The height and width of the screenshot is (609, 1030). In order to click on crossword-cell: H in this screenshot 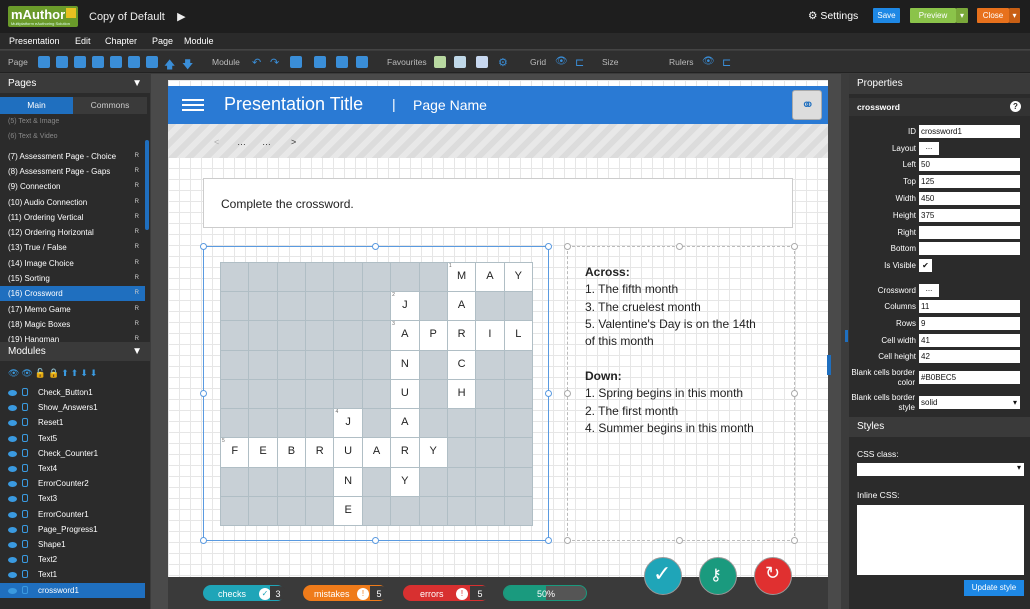, I will do `click(461, 394)`.